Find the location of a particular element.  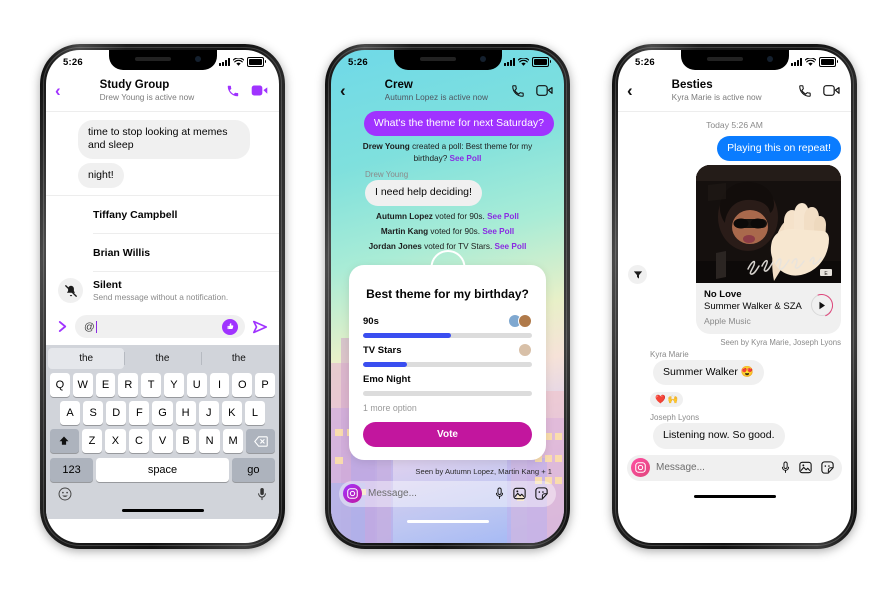

key-w: W is located at coordinates (82, 385).